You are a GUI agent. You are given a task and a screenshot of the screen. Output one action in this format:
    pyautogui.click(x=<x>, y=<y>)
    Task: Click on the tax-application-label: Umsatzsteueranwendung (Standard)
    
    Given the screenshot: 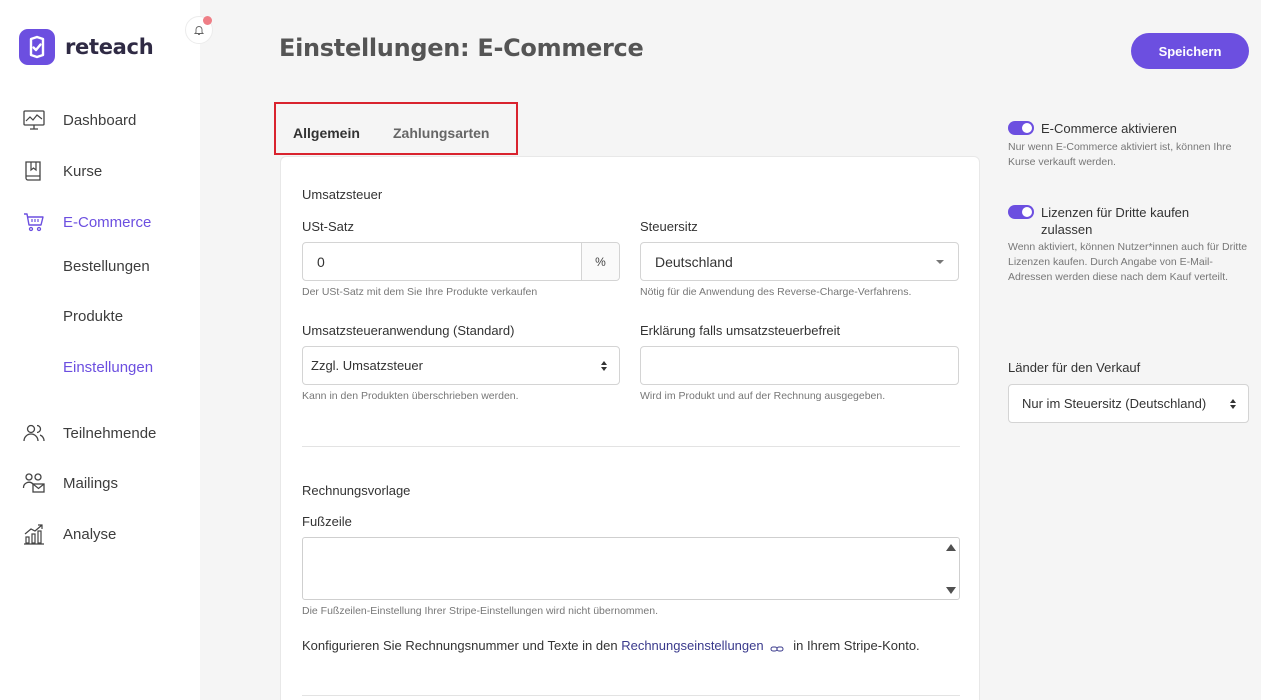 What is the action you would take?
    pyautogui.click(x=408, y=330)
    